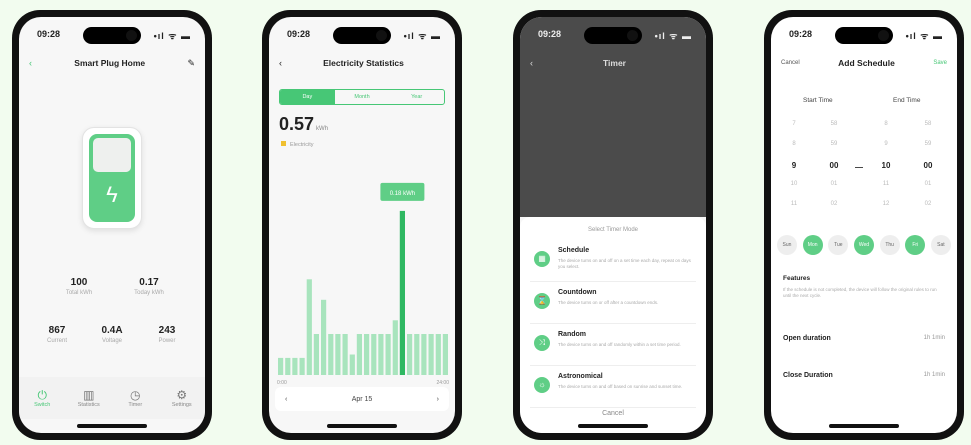  What do you see at coordinates (907, 100) in the screenshot?
I see `end-time-label: End Time` at bounding box center [907, 100].